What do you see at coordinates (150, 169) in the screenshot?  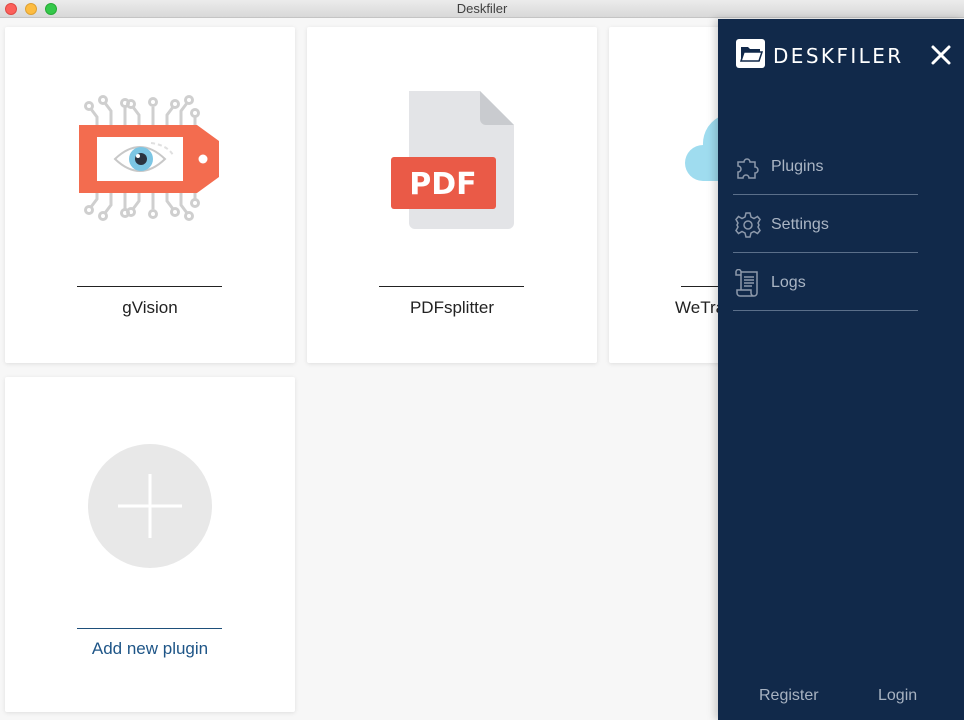 I see `gvision-eye-tag-icon` at bounding box center [150, 169].